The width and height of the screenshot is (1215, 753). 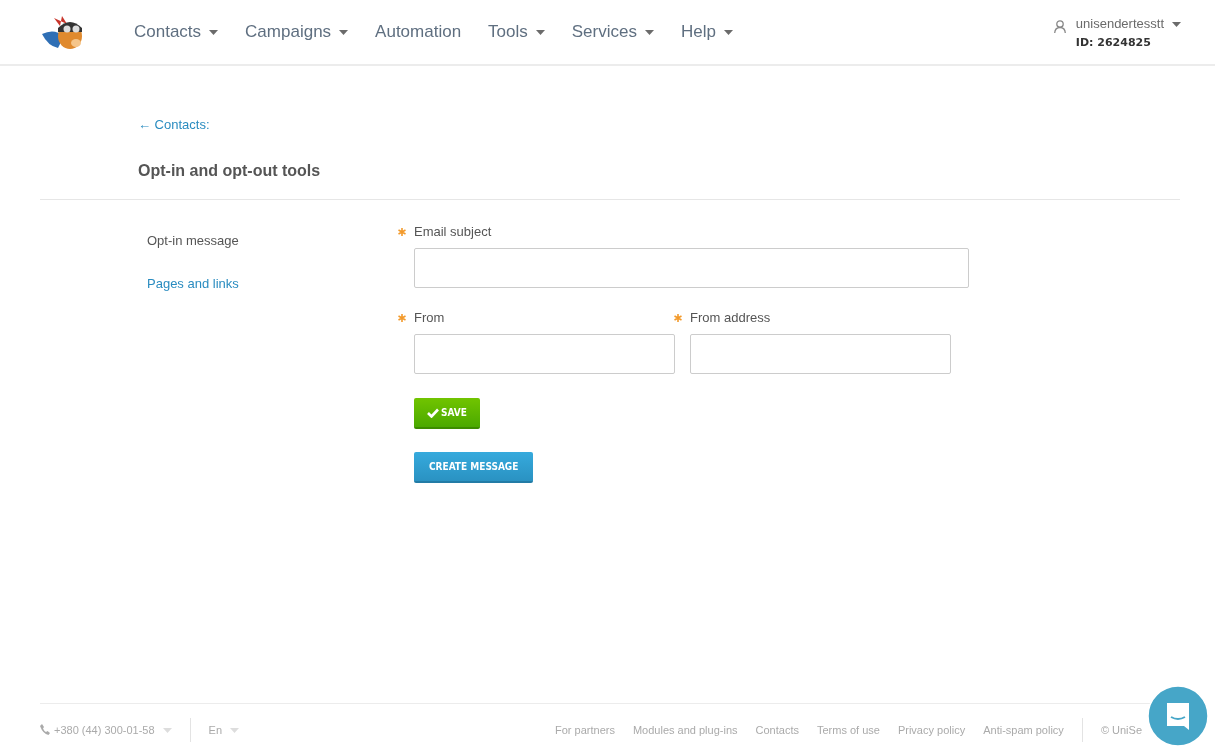 What do you see at coordinates (193, 283) in the screenshot?
I see `sidebar-item: Pages and links` at bounding box center [193, 283].